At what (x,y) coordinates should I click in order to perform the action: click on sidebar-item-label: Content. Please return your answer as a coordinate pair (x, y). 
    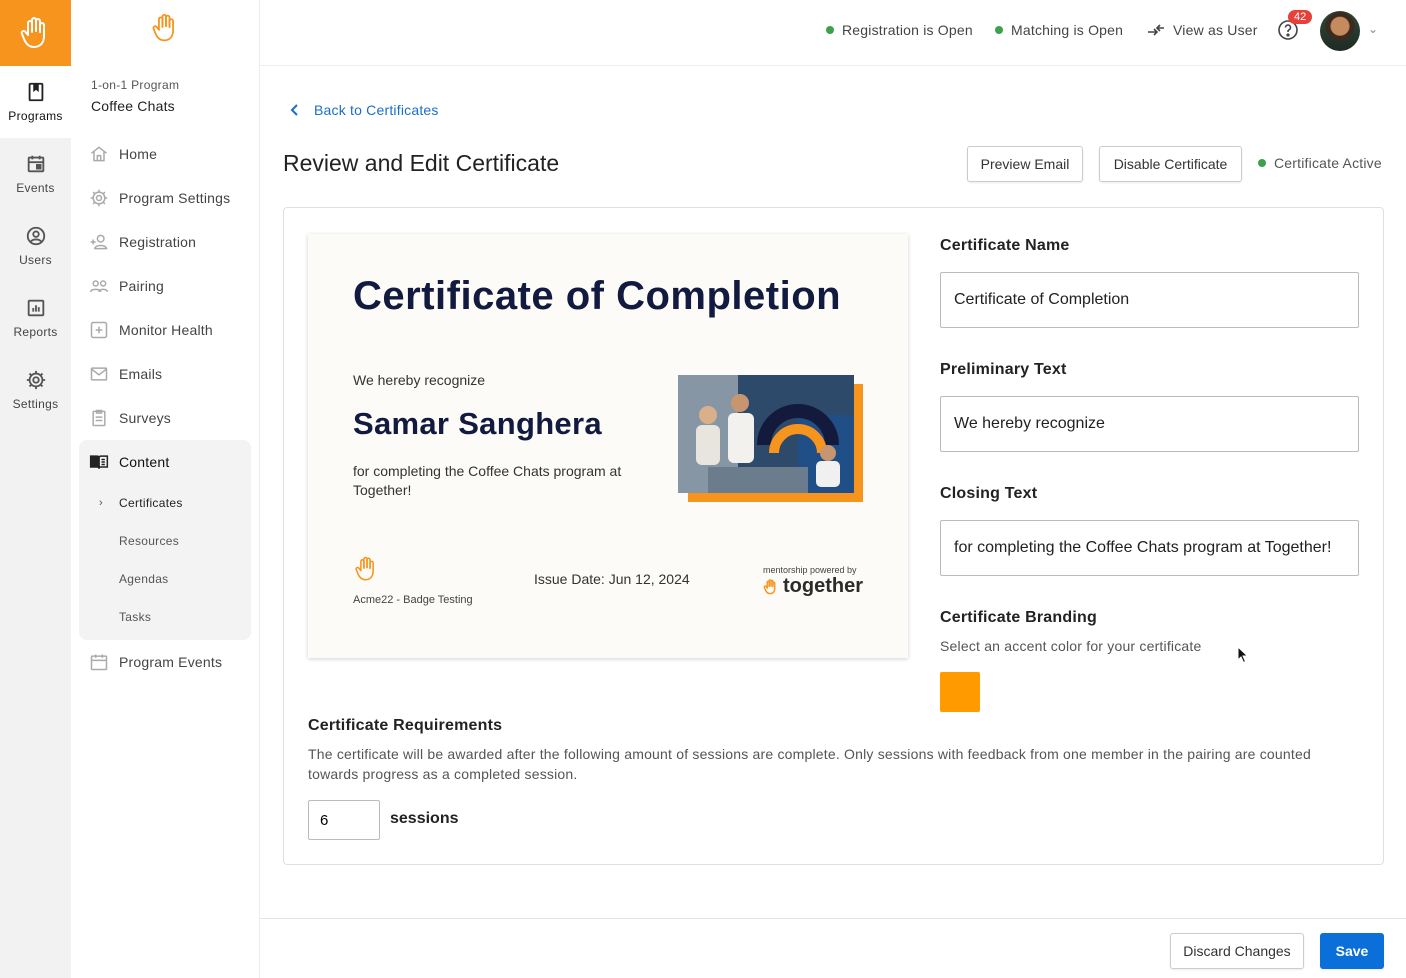
    Looking at the image, I should click on (144, 462).